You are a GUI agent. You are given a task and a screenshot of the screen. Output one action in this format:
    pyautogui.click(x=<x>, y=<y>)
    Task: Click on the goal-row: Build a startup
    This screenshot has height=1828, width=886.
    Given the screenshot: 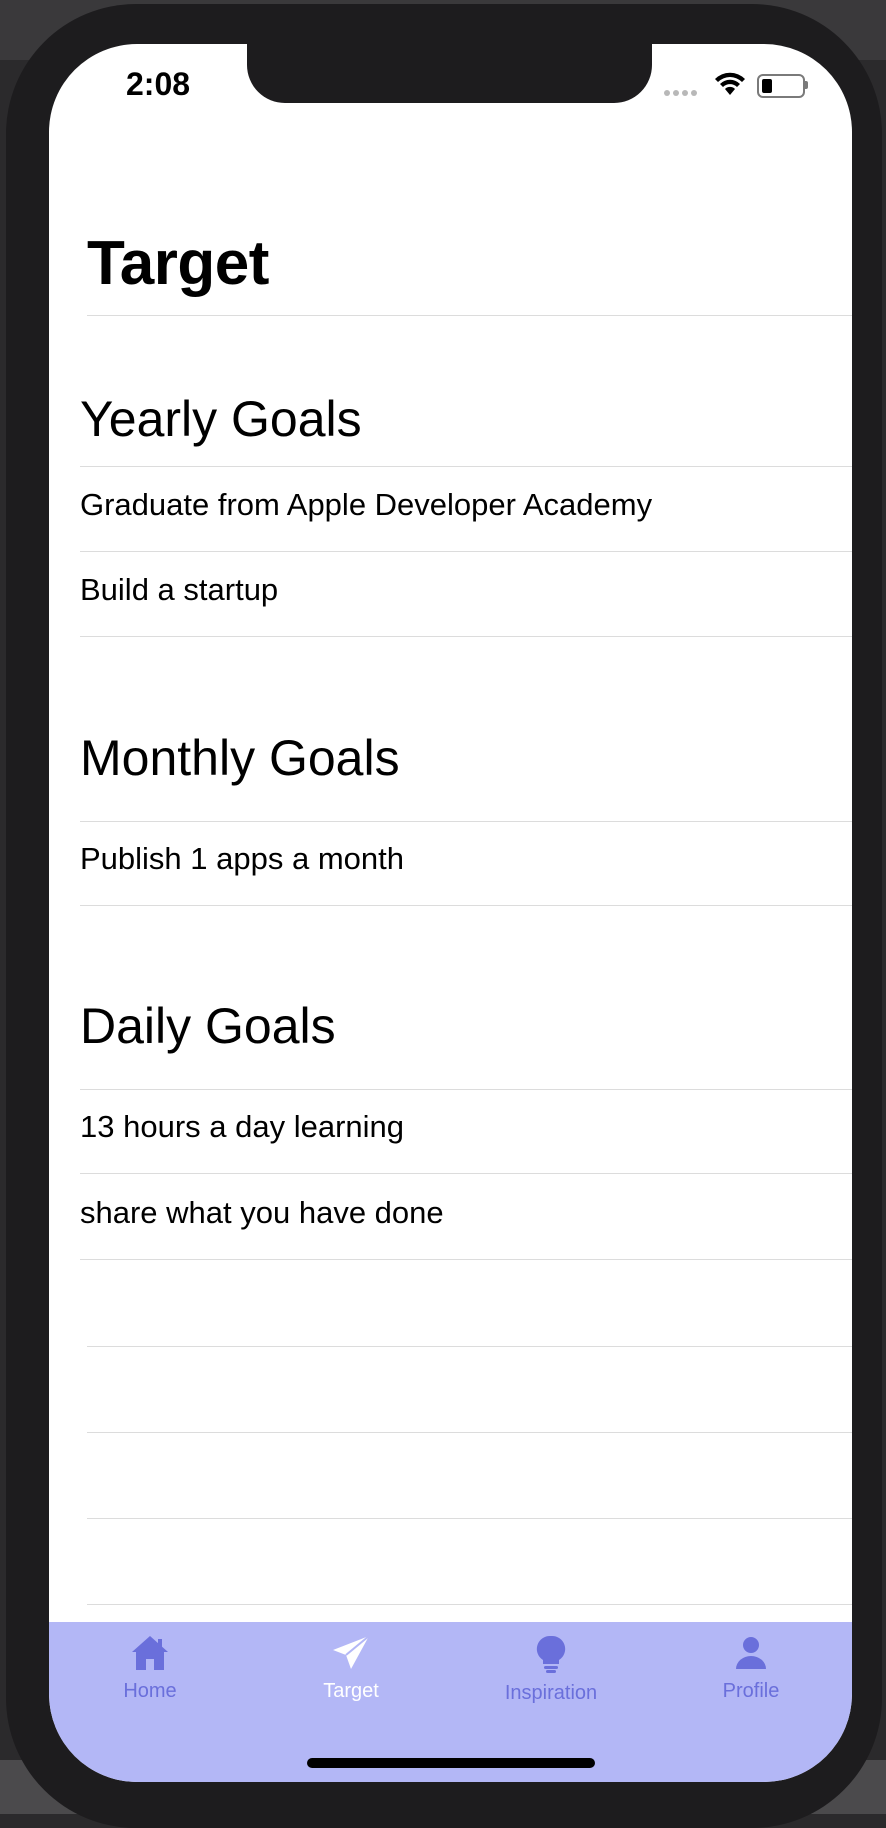 What is the action you would take?
    pyautogui.click(x=466, y=594)
    